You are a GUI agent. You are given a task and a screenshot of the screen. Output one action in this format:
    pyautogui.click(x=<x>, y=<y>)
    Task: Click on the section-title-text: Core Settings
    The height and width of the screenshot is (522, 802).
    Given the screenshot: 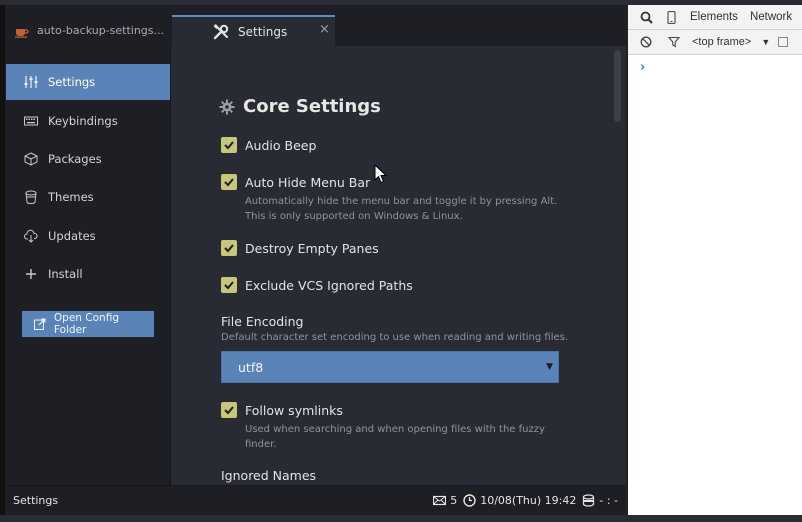 What is the action you would take?
    pyautogui.click(x=312, y=106)
    